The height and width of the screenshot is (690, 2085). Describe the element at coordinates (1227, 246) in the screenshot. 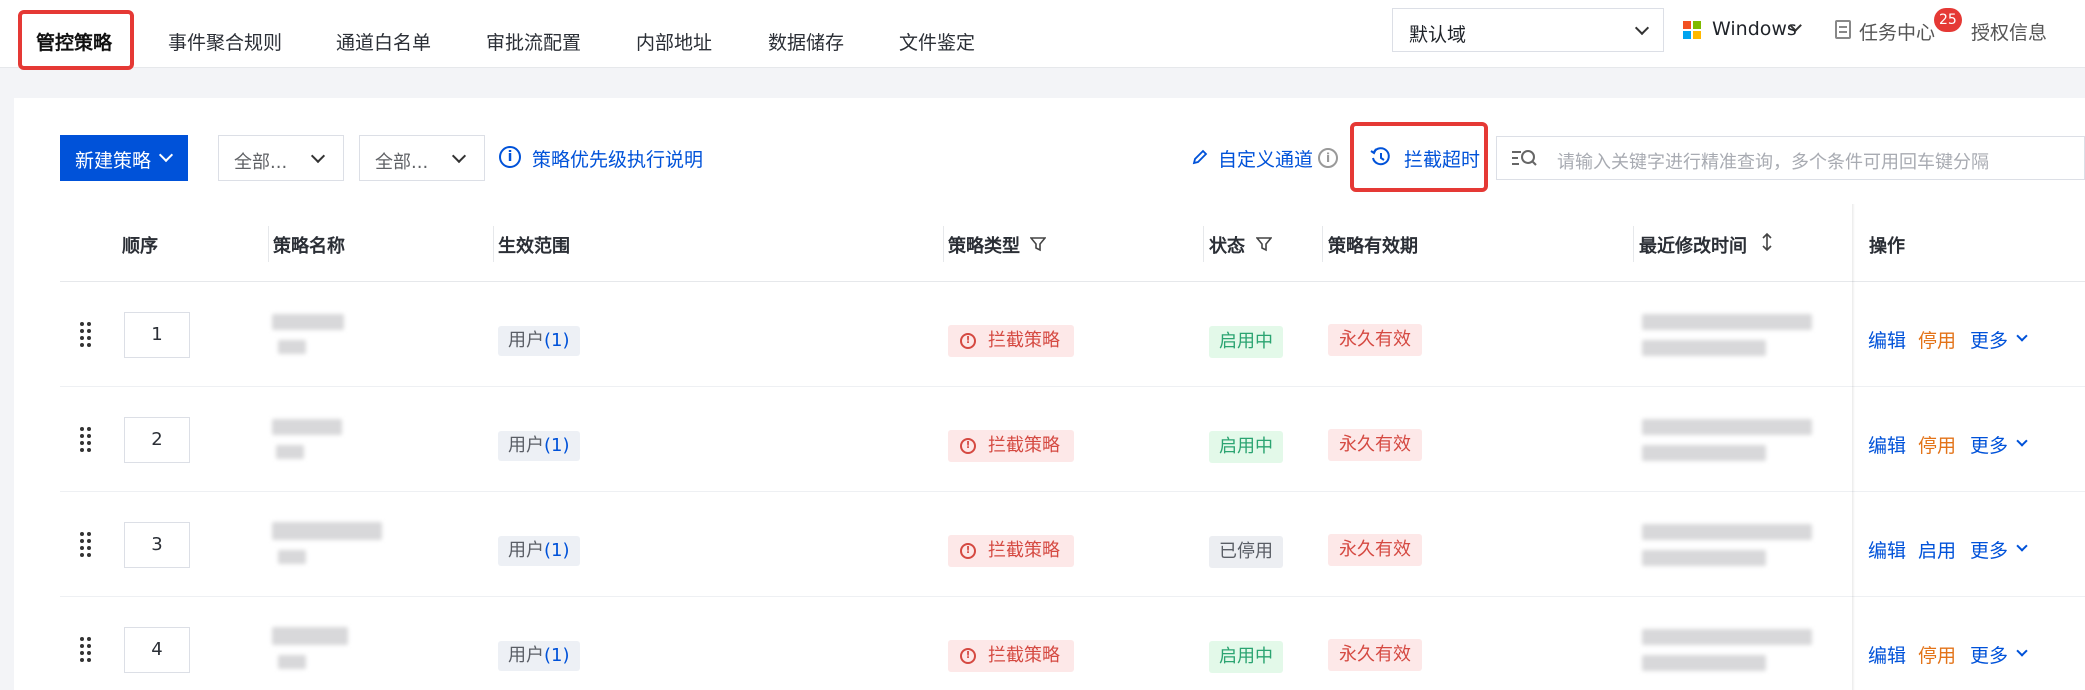

I see `column-header-status: 状态` at that location.